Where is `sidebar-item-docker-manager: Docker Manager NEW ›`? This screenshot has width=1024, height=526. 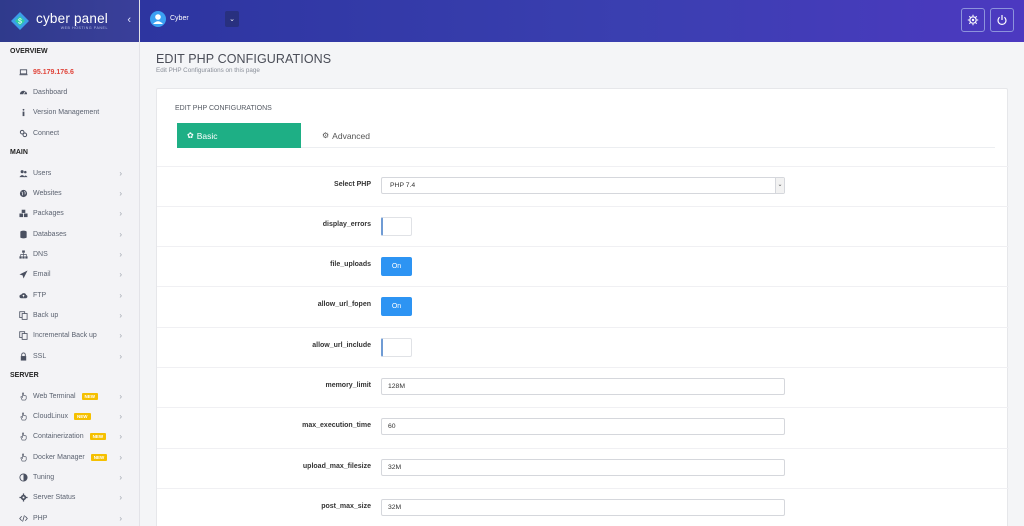
sidebar-item-docker-manager: Docker Manager NEW › is located at coordinates (69, 457).